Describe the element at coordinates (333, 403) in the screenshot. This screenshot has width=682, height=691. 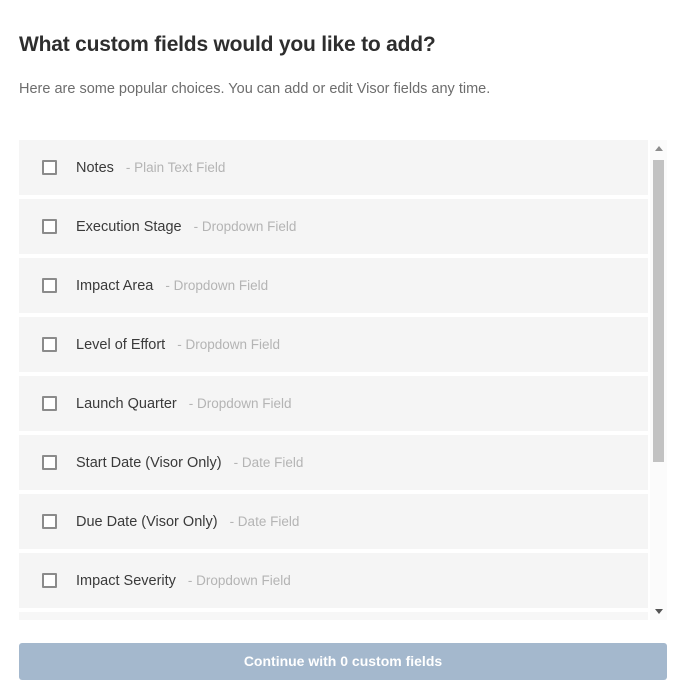
I see `field-row: Launch Quarter - Dropdown Field` at that location.